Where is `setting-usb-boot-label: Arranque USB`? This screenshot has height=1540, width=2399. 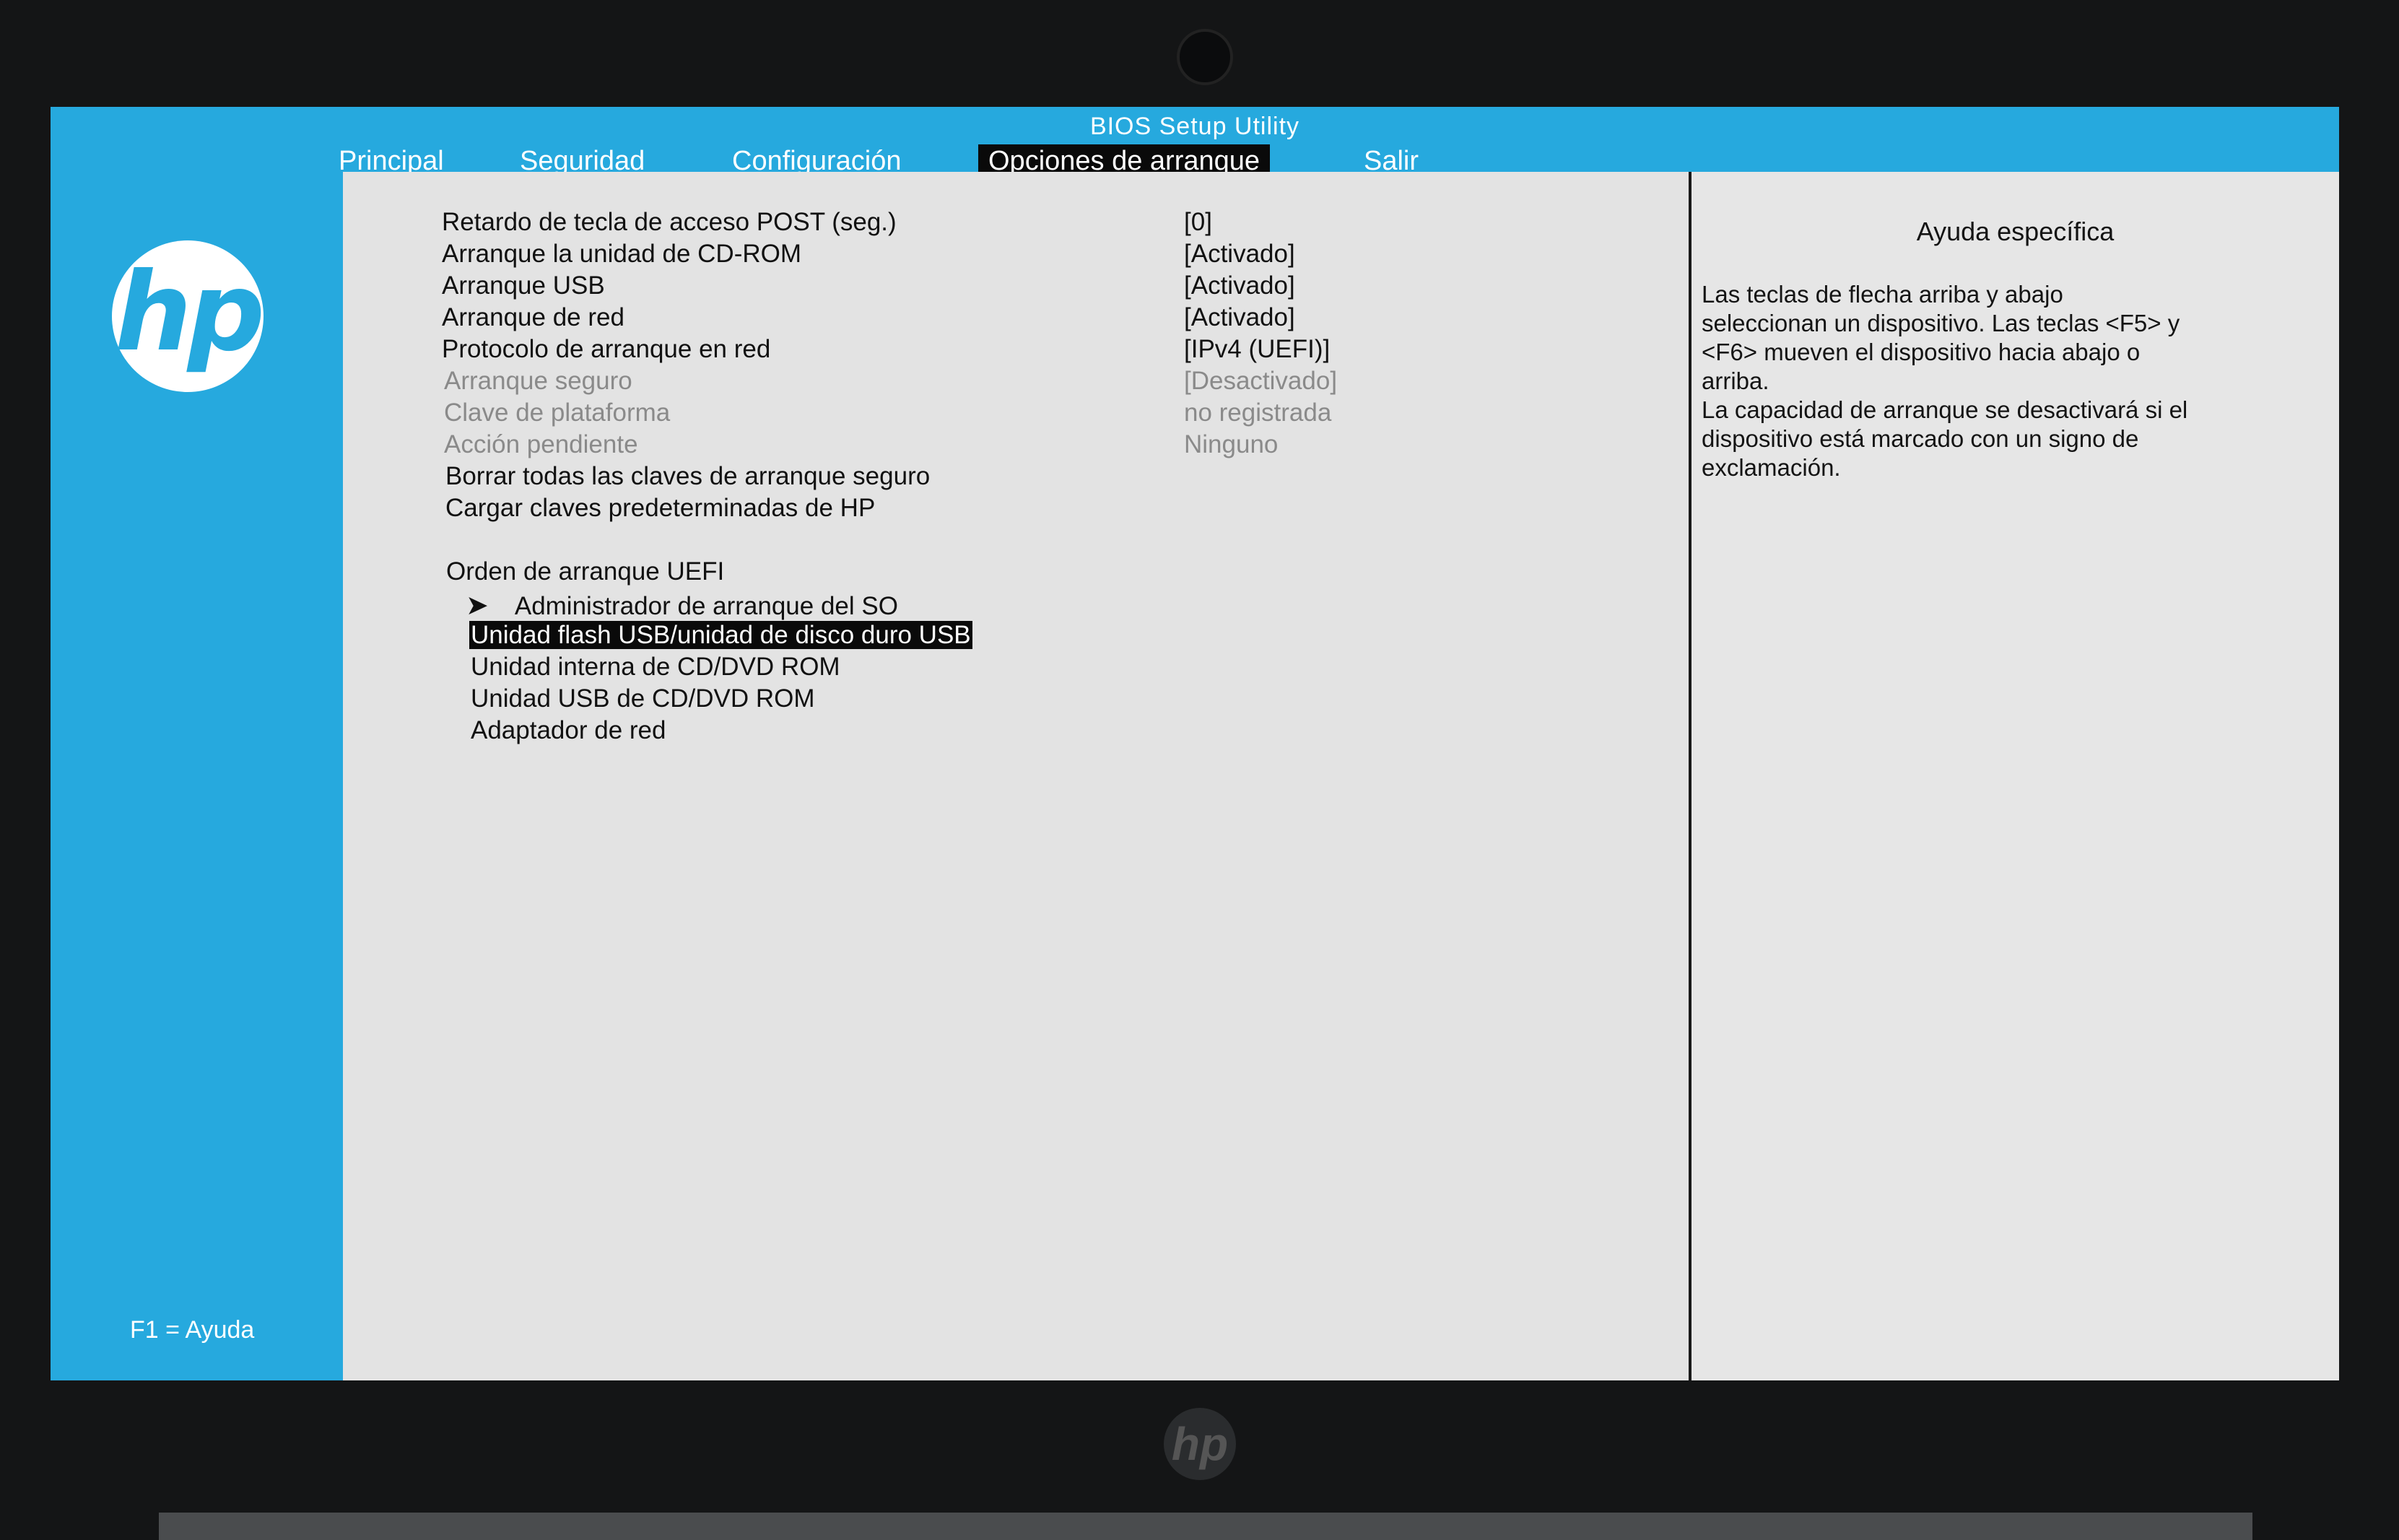 setting-usb-boot-label: Arranque USB is located at coordinates (523, 285).